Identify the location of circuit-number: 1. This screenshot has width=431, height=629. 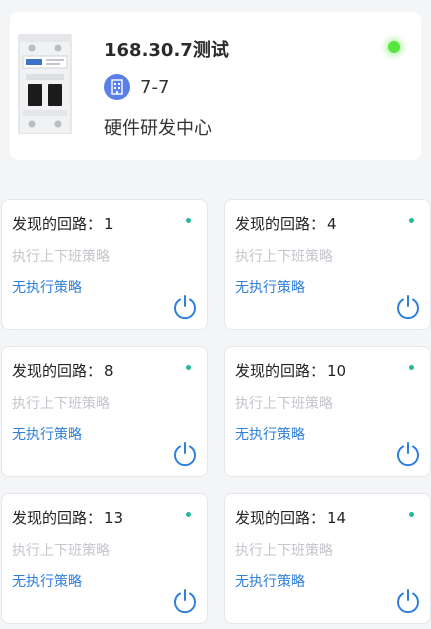
(109, 224).